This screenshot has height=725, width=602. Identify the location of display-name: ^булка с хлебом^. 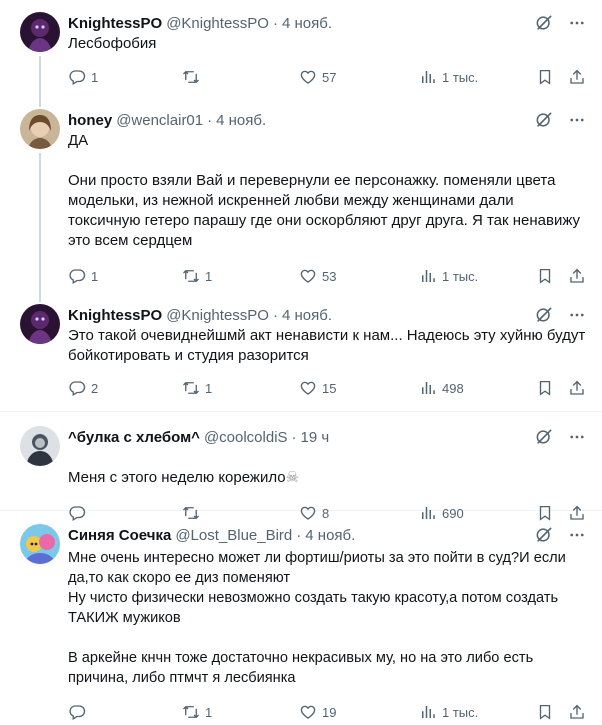
(134, 437).